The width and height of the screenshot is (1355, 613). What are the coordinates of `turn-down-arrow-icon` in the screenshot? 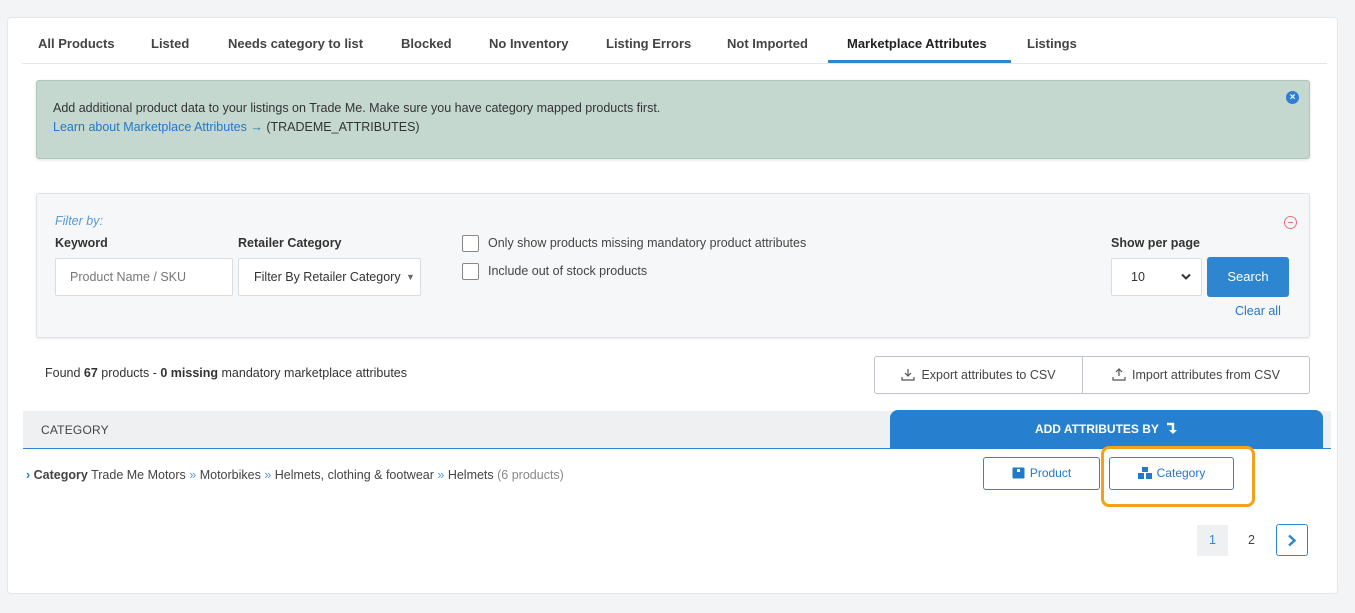 It's located at (1172, 428).